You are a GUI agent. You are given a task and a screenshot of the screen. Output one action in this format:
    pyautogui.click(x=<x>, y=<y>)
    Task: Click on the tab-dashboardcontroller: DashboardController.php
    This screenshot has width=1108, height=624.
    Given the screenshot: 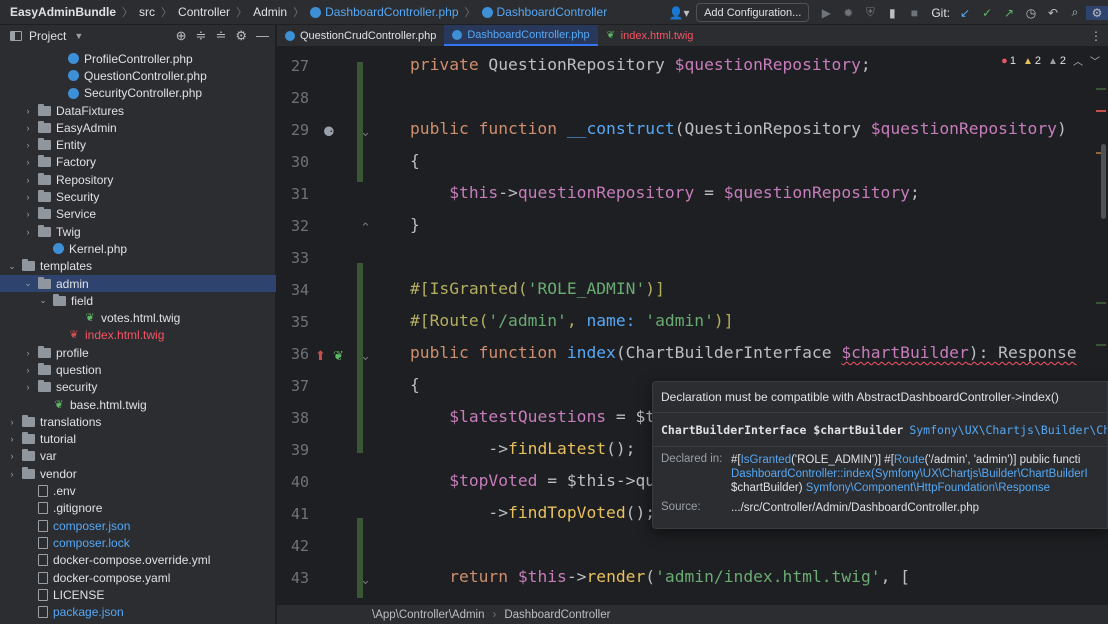 What is the action you would take?
    pyautogui.click(x=521, y=35)
    